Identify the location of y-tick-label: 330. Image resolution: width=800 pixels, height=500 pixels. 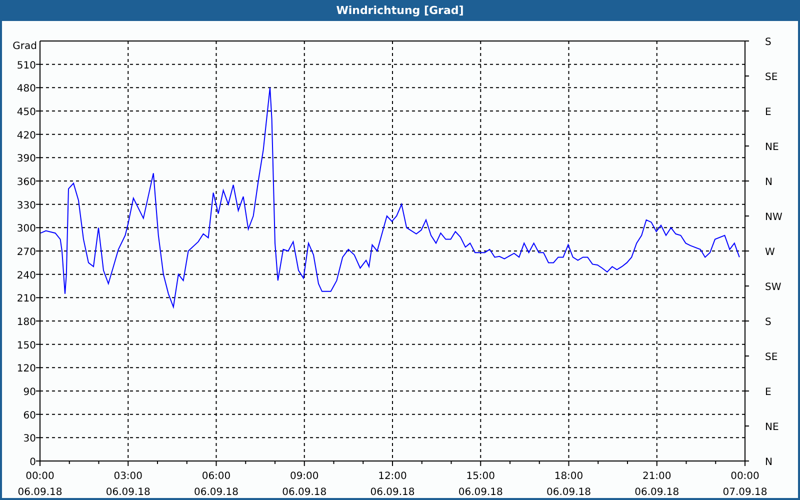
(26, 206).